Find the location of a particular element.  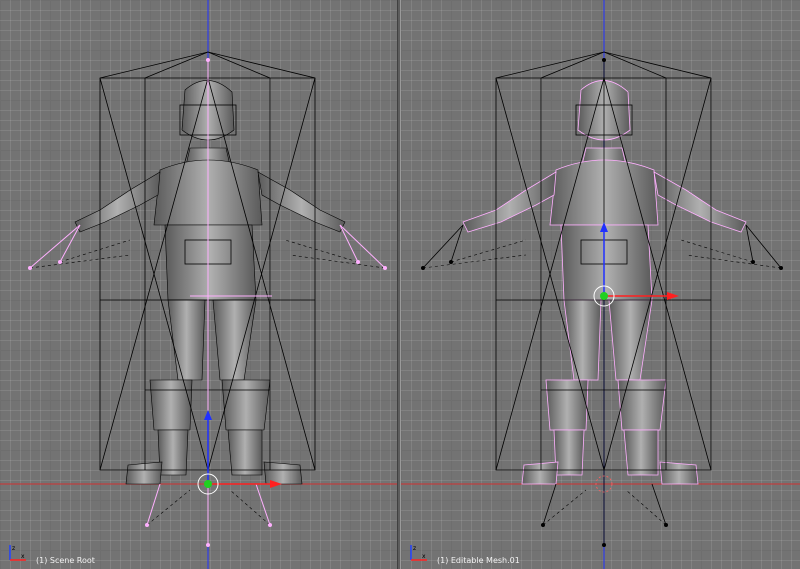

viewport-status-left: (1) Scene Root is located at coordinates (65, 560).